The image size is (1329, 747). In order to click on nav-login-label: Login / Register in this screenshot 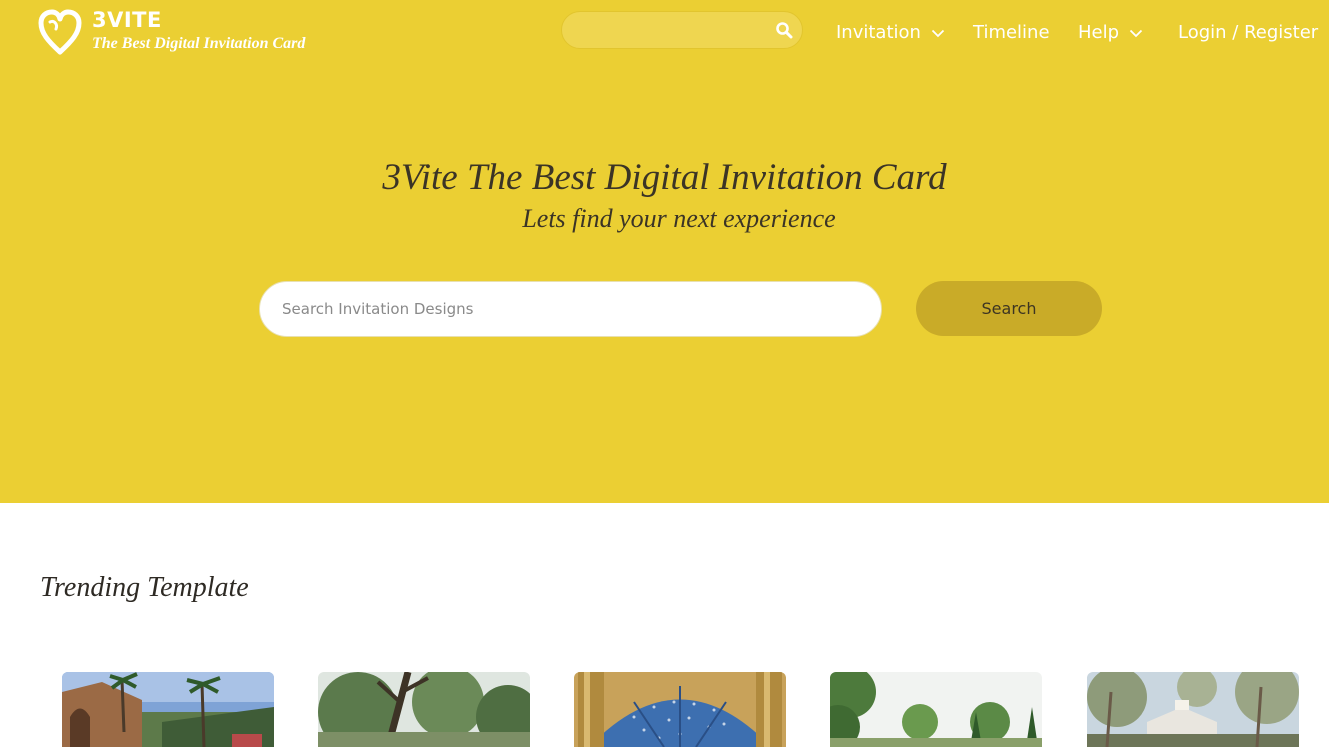, I will do `click(1248, 32)`.